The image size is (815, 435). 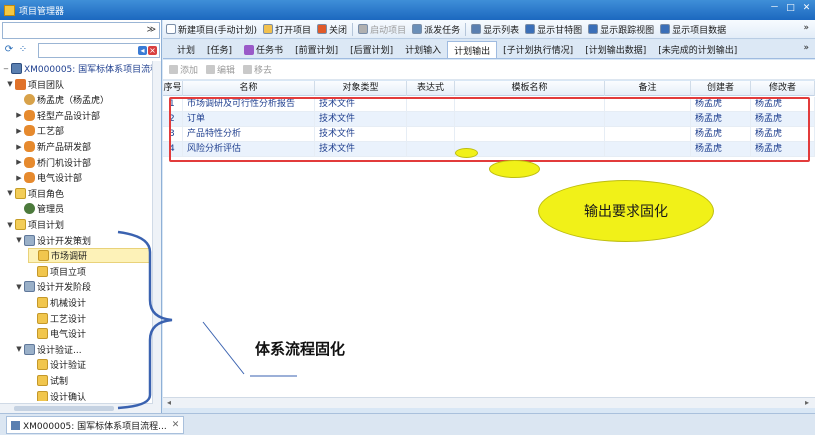 What do you see at coordinates (220, 69) in the screenshot?
I see `edit-button: 编辑` at bounding box center [220, 69].